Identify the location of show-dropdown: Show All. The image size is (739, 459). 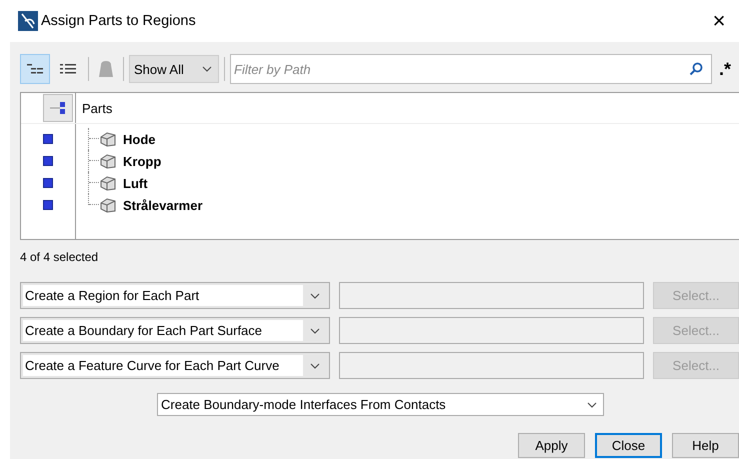
(174, 69).